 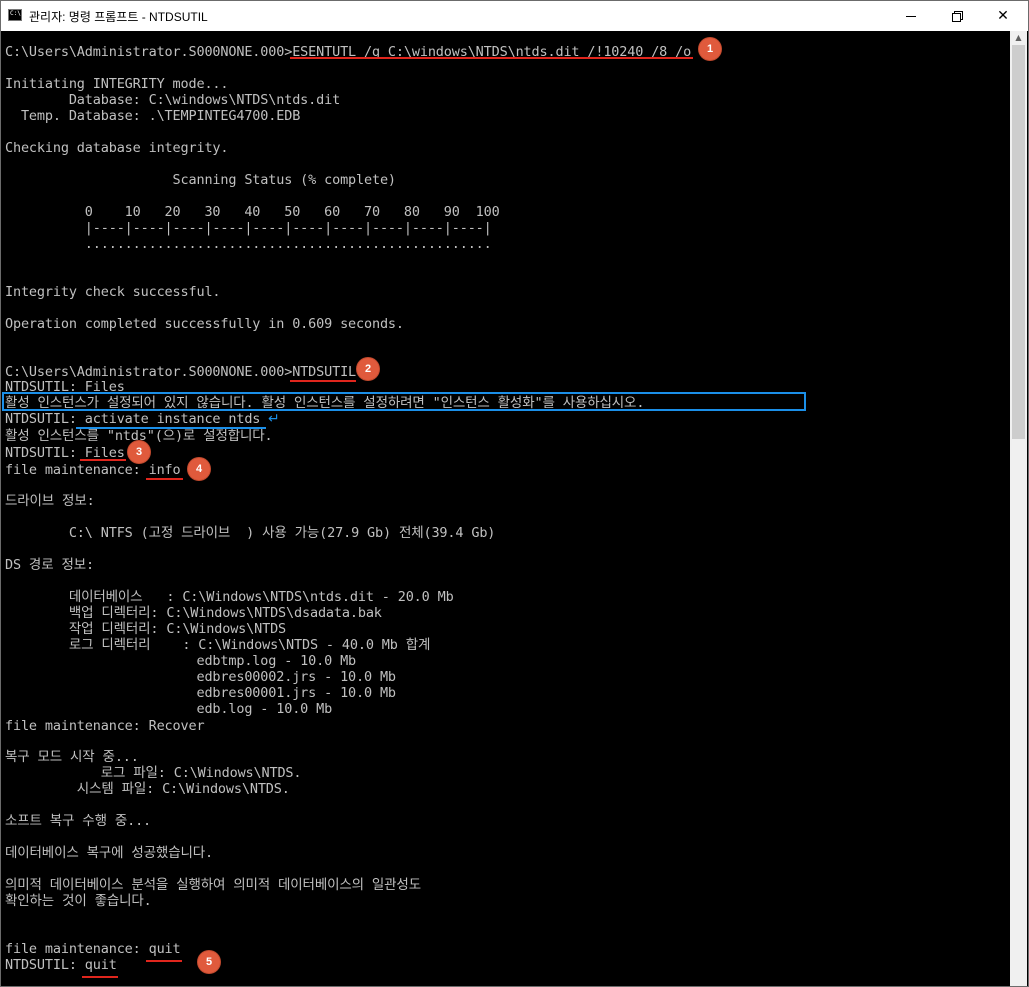 I want to click on console-line: 로그 디렉터리 : C:\Windows\NTDS - 40.0 Mb 합계, so click(x=218, y=645).